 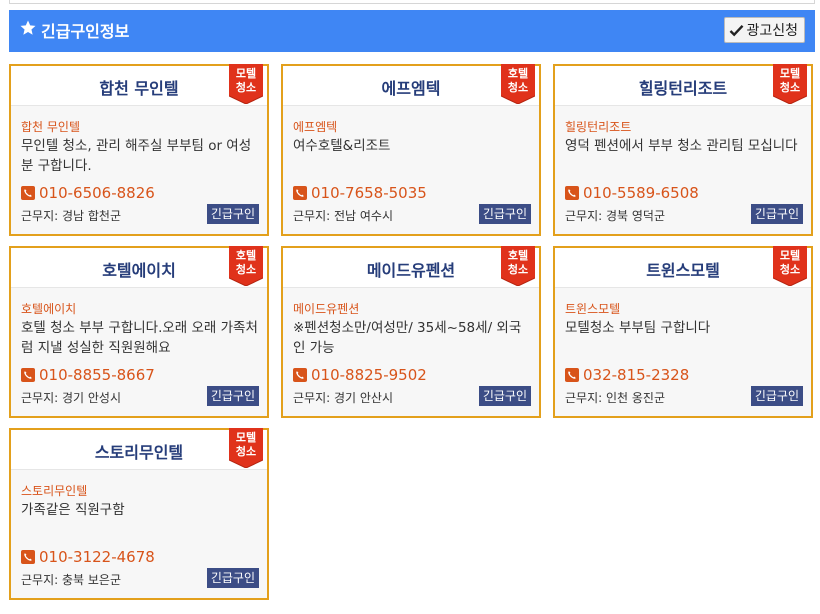 I want to click on company-name: 메이드유펜션, so click(x=326, y=309).